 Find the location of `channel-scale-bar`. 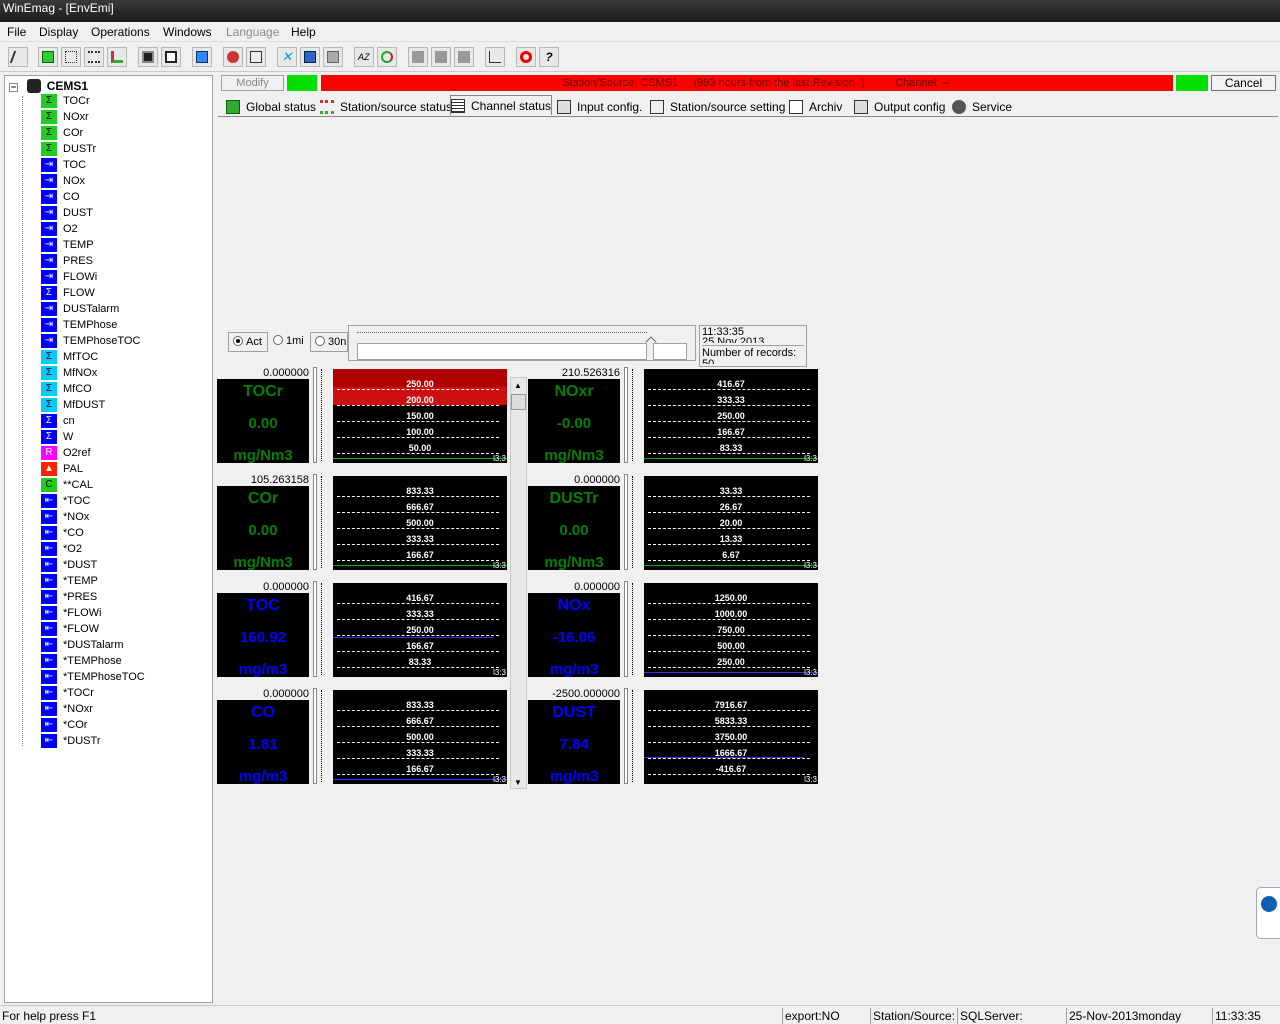

channel-scale-bar is located at coordinates (626, 522).